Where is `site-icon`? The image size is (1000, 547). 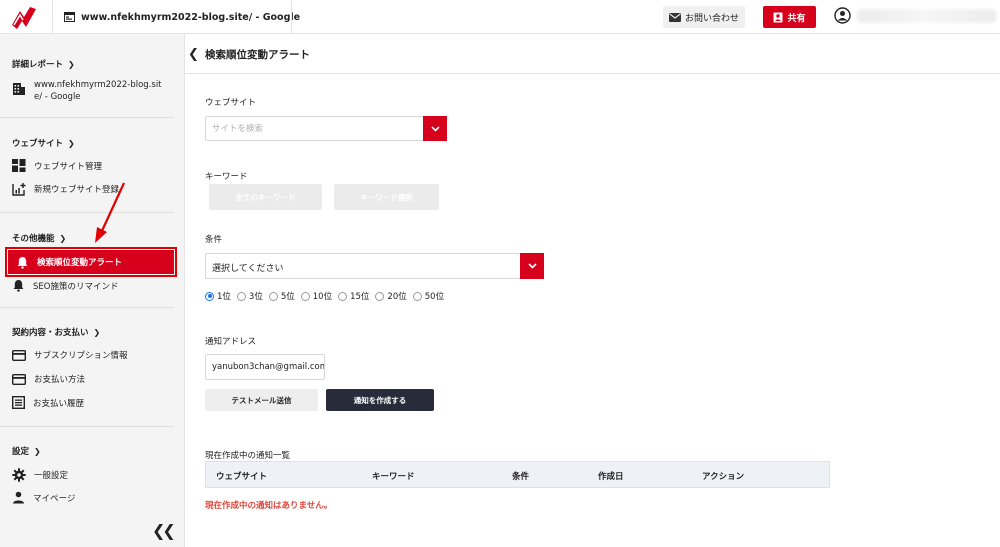 site-icon is located at coordinates (69, 17).